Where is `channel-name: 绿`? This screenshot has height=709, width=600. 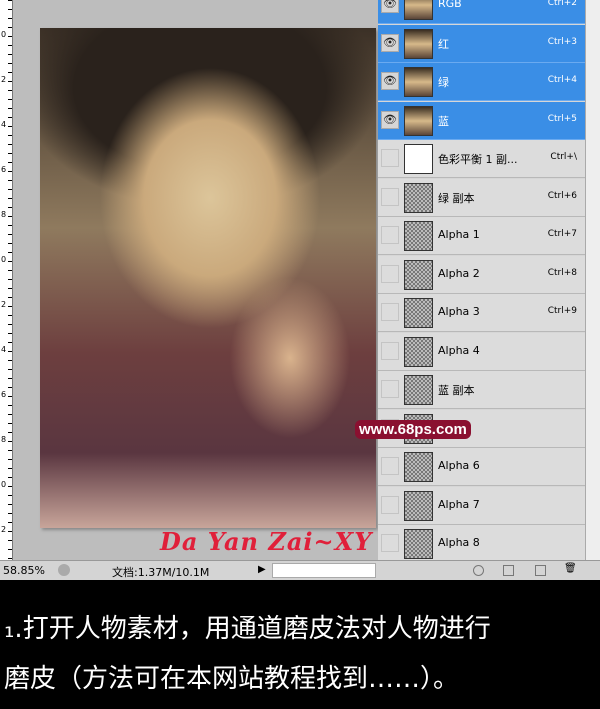 channel-name: 绿 is located at coordinates (443, 82).